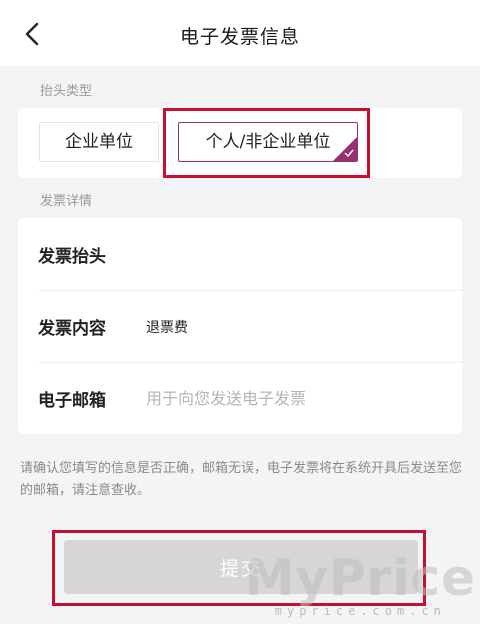 This screenshot has width=480, height=624. I want to click on invoice-details-section-label: 发票详情, so click(66, 201).